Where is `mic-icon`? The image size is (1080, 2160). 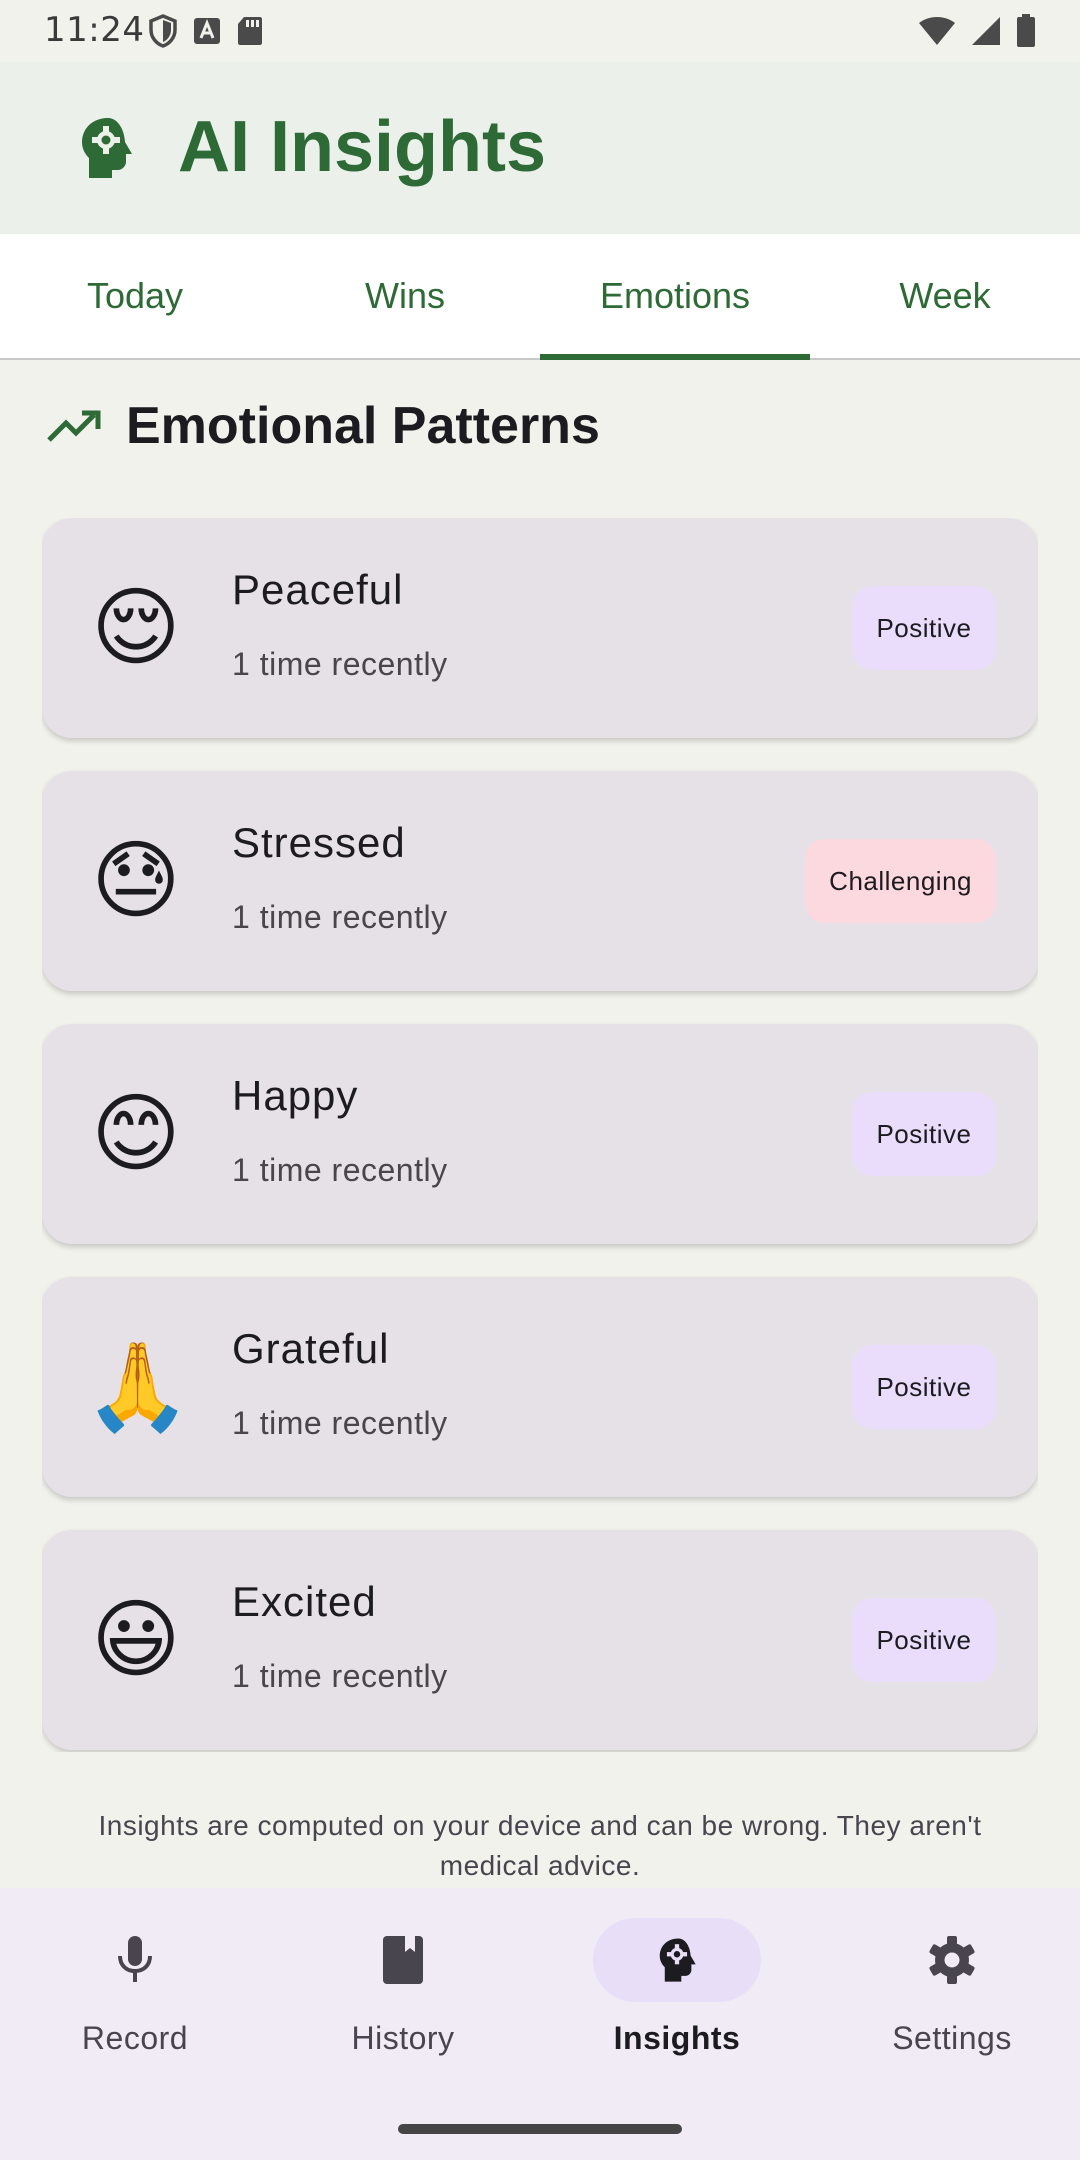 mic-icon is located at coordinates (135, 1959).